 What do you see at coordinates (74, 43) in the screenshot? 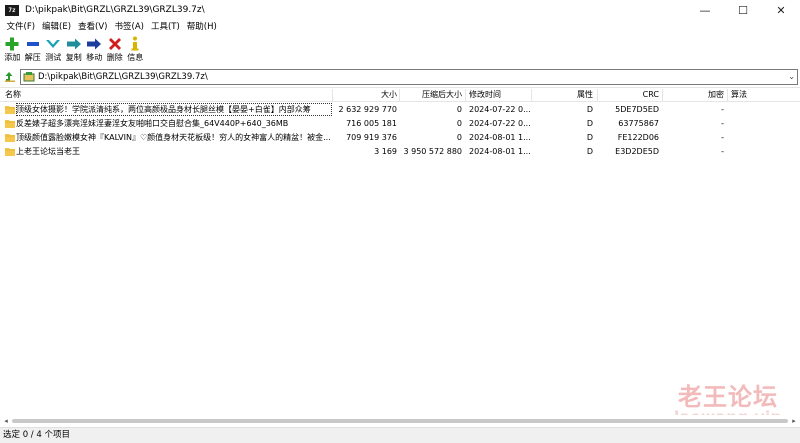
I see `double-arrow-icon` at bounding box center [74, 43].